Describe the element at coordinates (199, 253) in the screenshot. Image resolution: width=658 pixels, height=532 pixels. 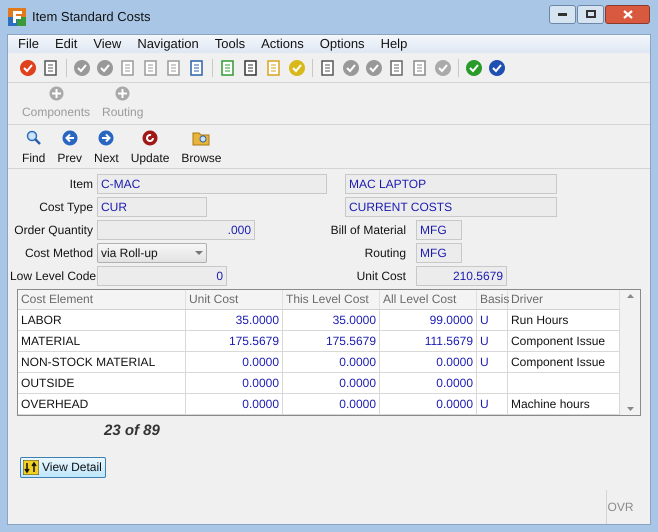
I see `dropdown-caret-icon` at that location.